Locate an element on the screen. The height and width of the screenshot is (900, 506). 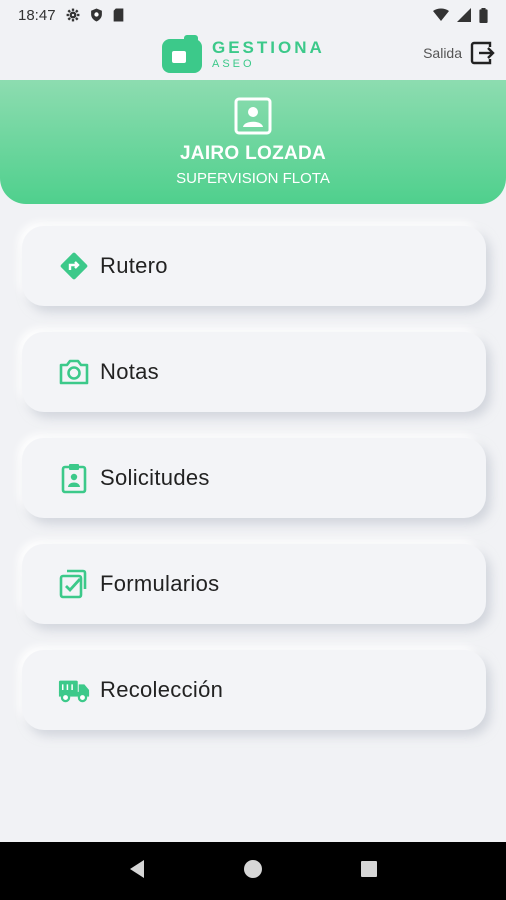
menu-label-notas: Notas is located at coordinates (129, 371).